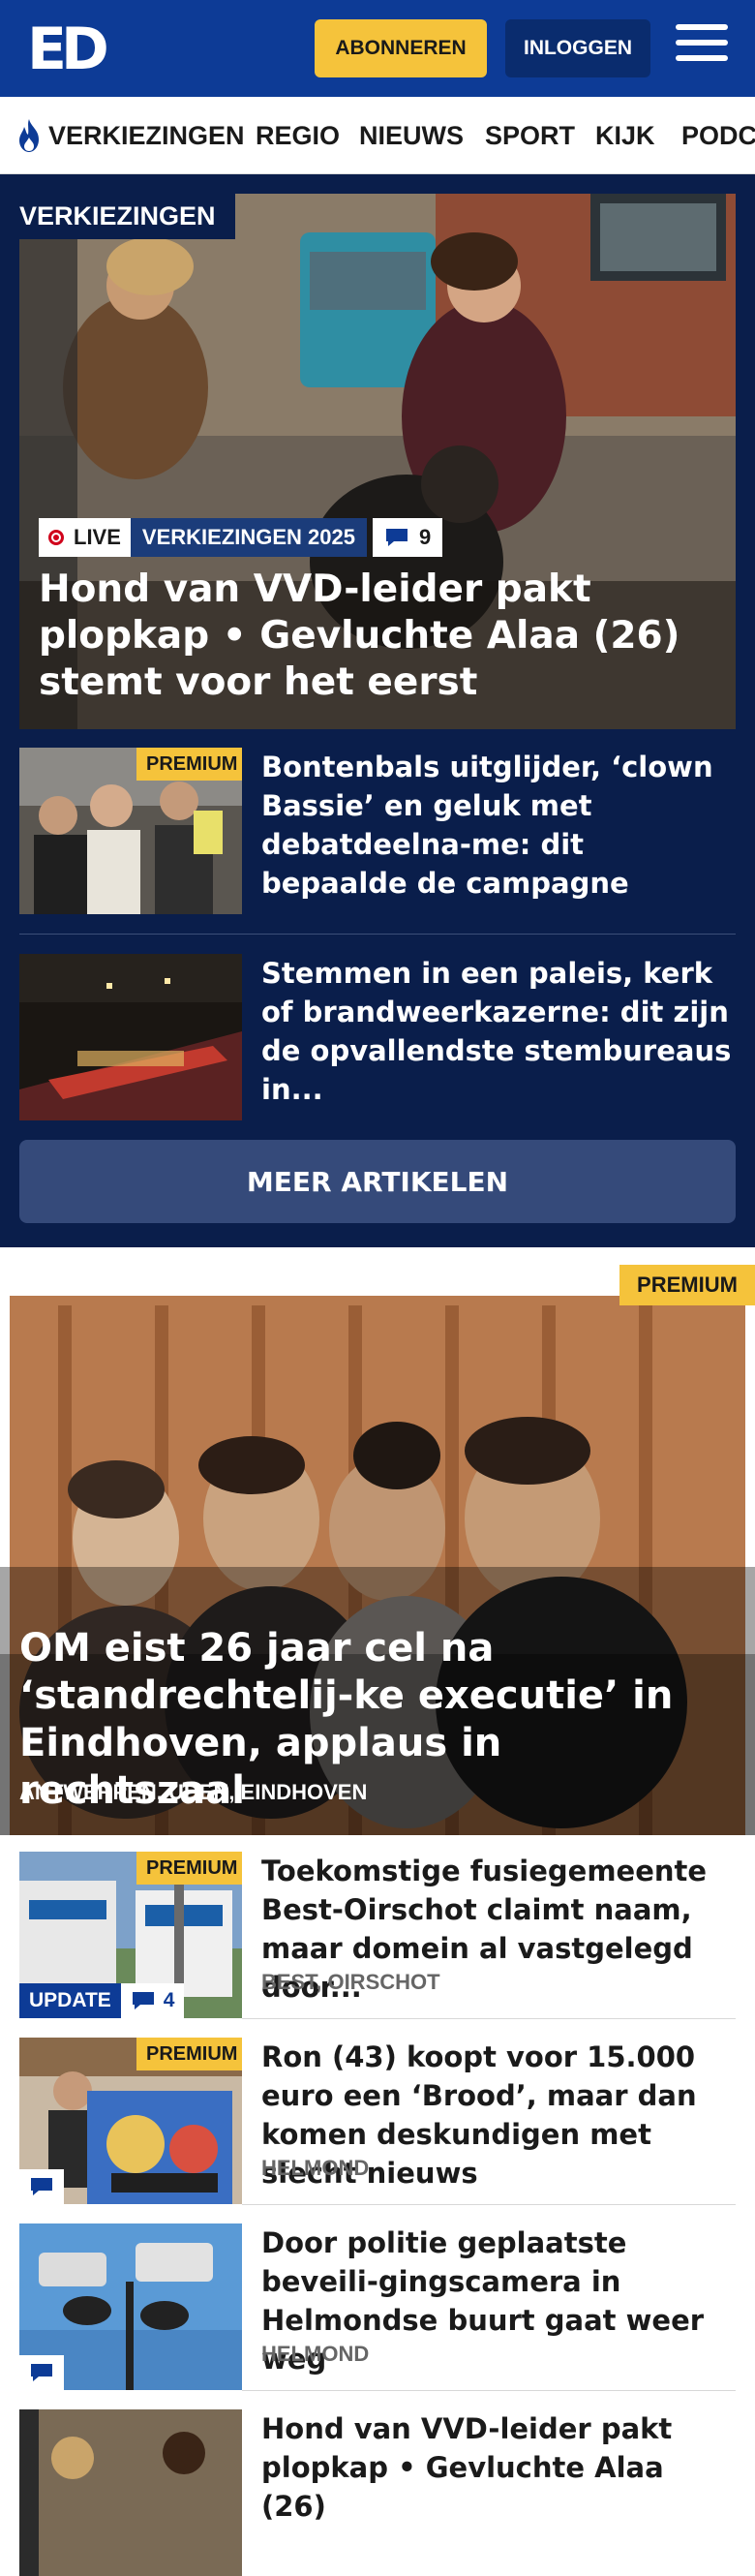  What do you see at coordinates (577, 48) in the screenshot?
I see `login-button: INLOGGEN` at bounding box center [577, 48].